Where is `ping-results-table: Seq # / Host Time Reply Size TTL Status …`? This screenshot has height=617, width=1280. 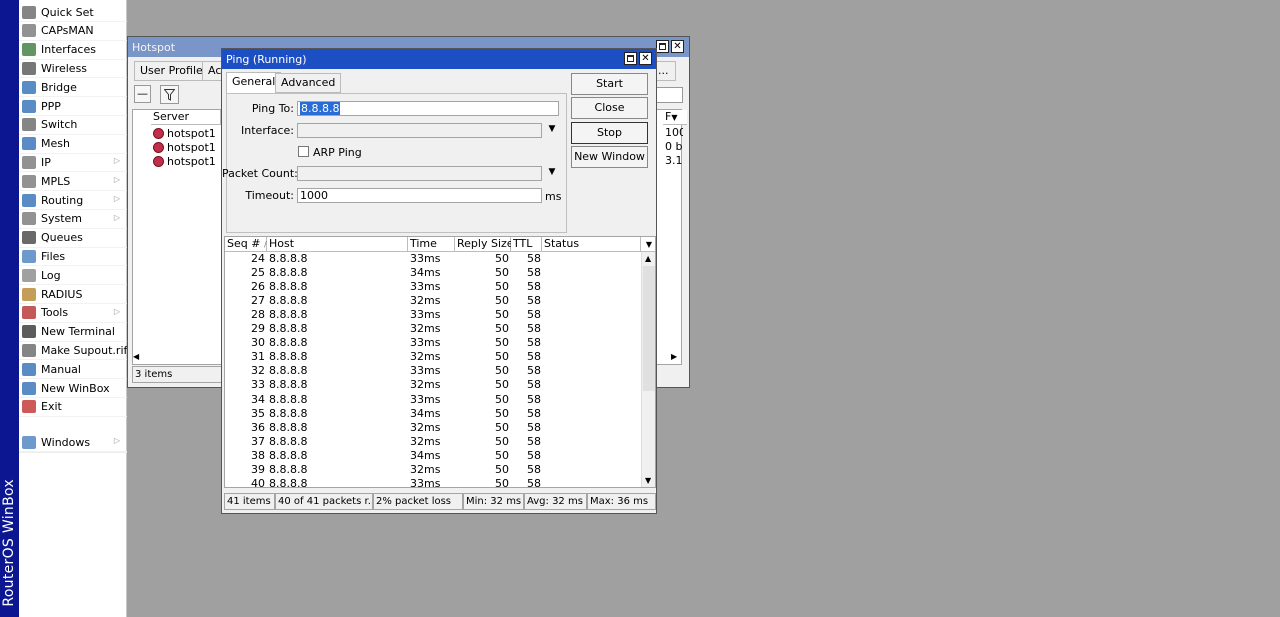
ping-results-table: Seq # / Host Time Reply Size TTL Status … is located at coordinates (440, 362).